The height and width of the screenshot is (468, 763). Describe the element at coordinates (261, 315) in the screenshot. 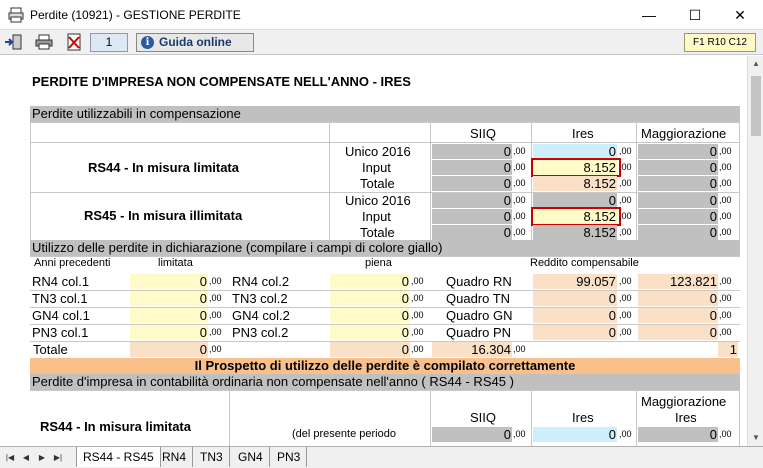

I see `row-label-b: GN4 col.2` at that location.